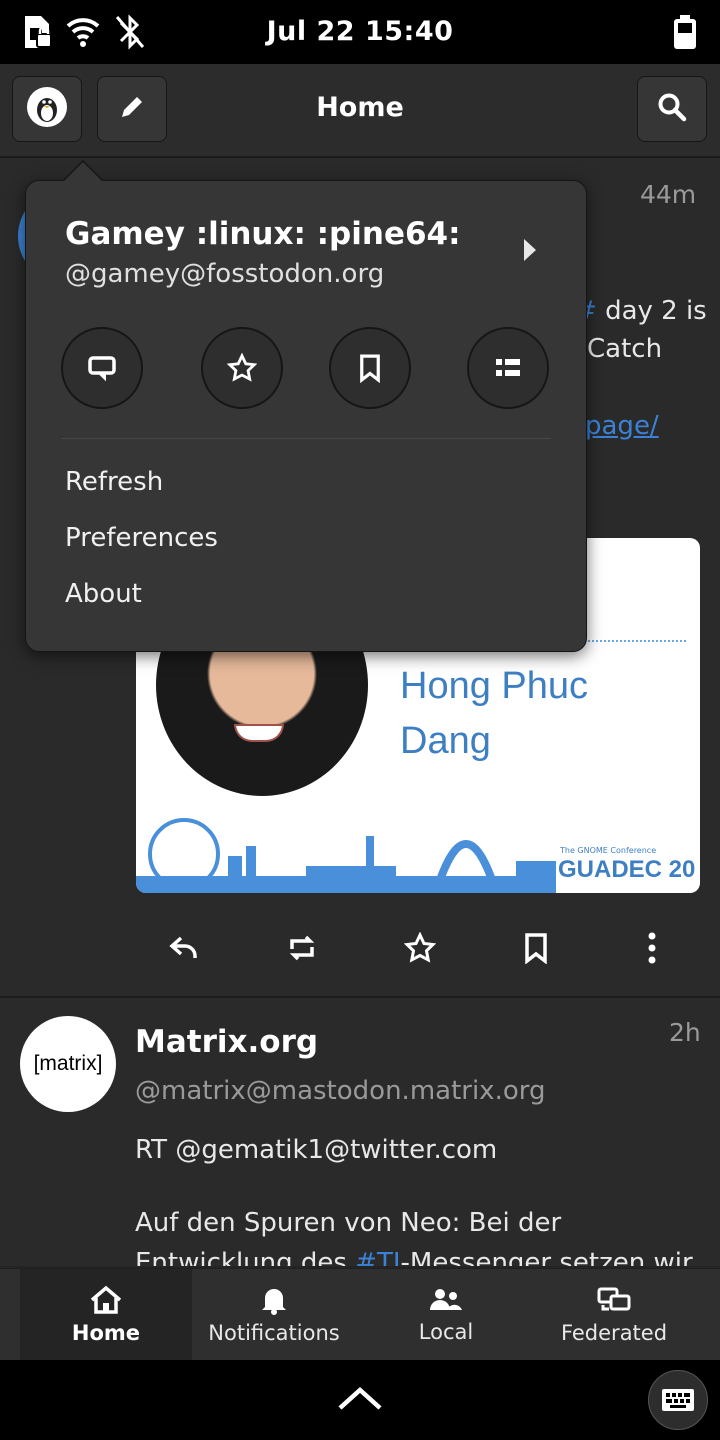 This screenshot has height=1440, width=720. I want to click on card-badge-small: The GNOME Conference, so click(608, 850).